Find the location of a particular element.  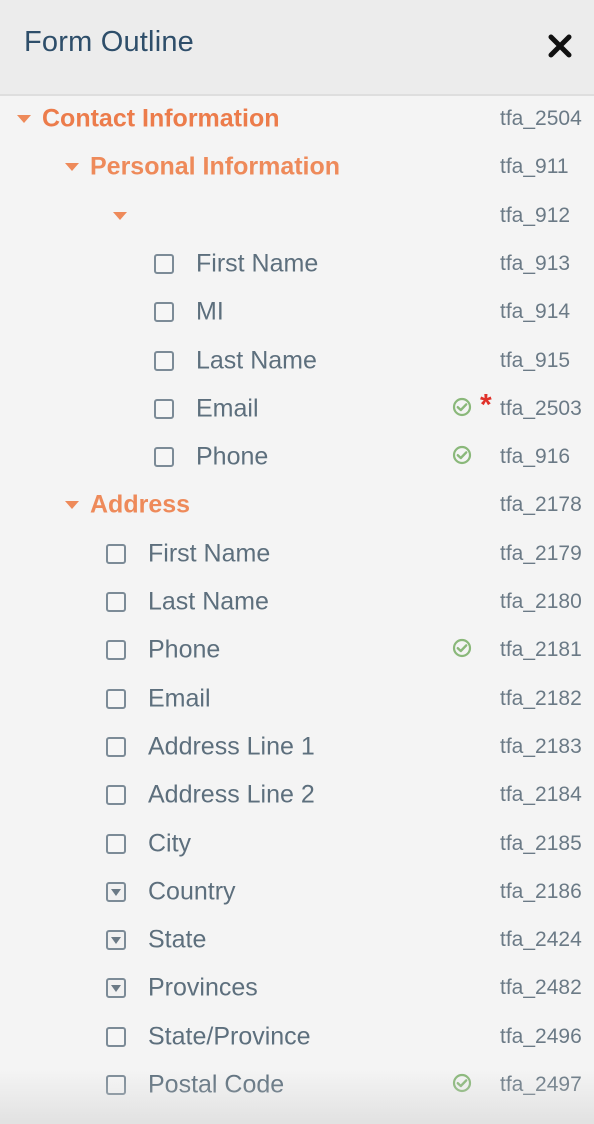

field-id: tfa_2184 is located at coordinates (541, 795).